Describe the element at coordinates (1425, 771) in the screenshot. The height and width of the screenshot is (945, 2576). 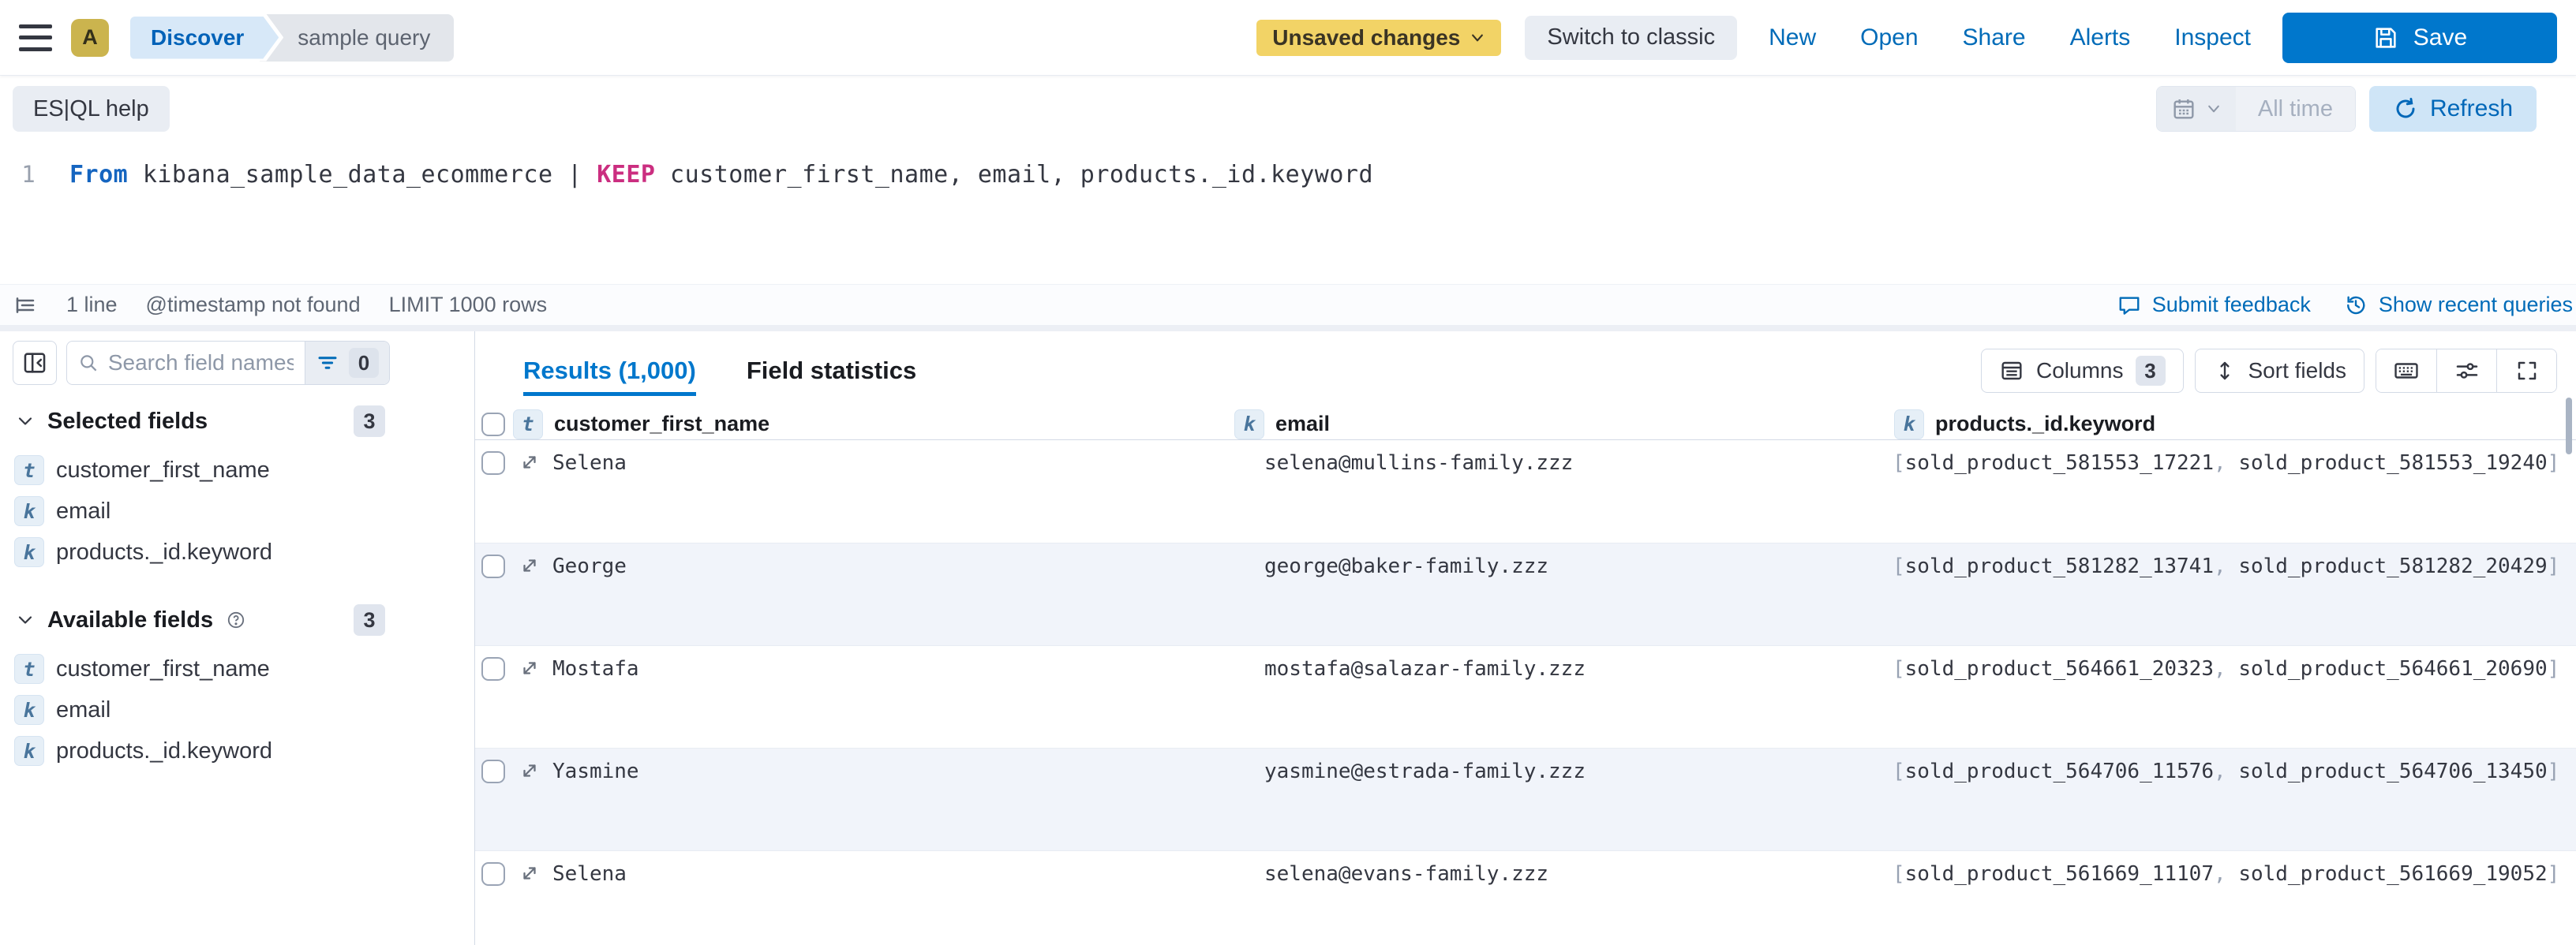
I see `cell-email: yasmine@estrada-family.zzz` at that location.